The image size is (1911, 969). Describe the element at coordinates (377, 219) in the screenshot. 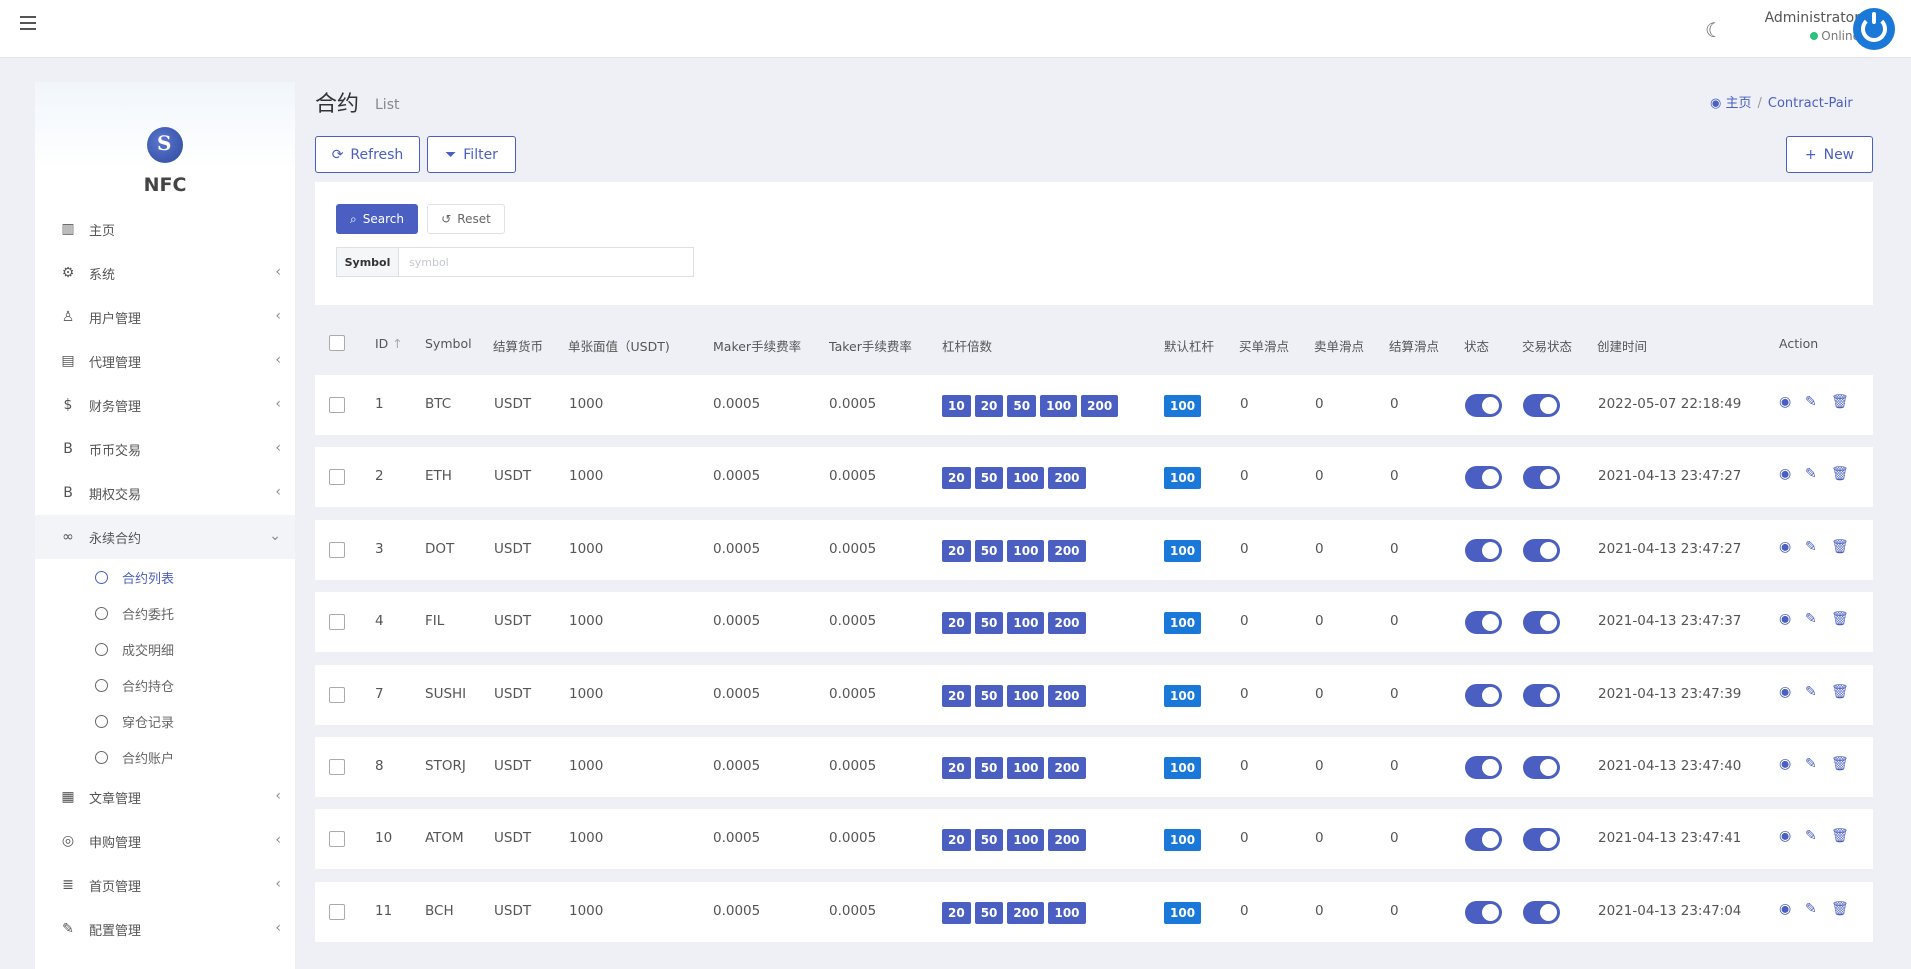

I see `search-button: ⌕ Search` at that location.